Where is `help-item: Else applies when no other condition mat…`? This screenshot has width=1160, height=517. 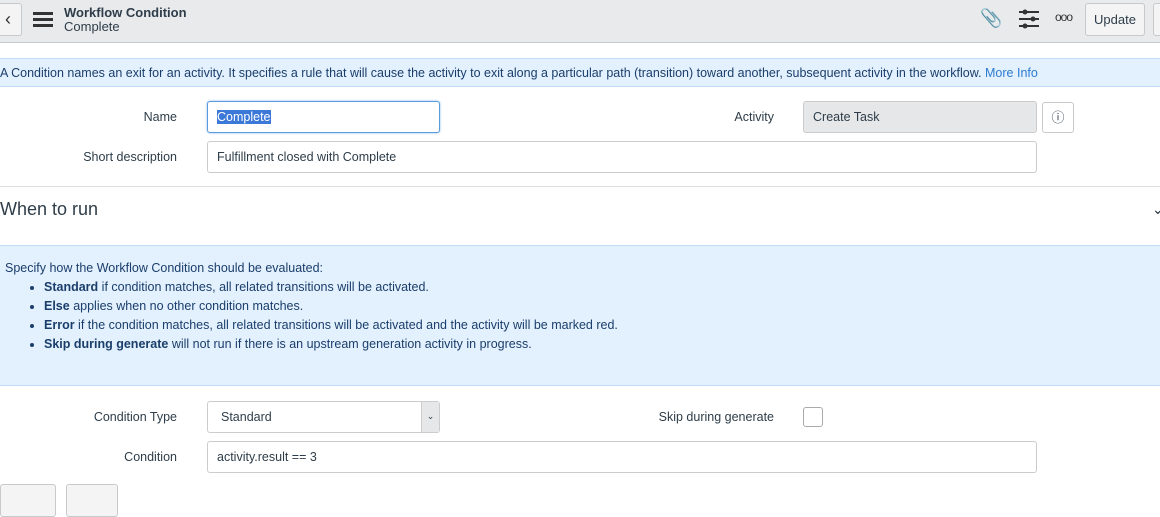
help-item: Else applies when no other condition mat… is located at coordinates (602, 306).